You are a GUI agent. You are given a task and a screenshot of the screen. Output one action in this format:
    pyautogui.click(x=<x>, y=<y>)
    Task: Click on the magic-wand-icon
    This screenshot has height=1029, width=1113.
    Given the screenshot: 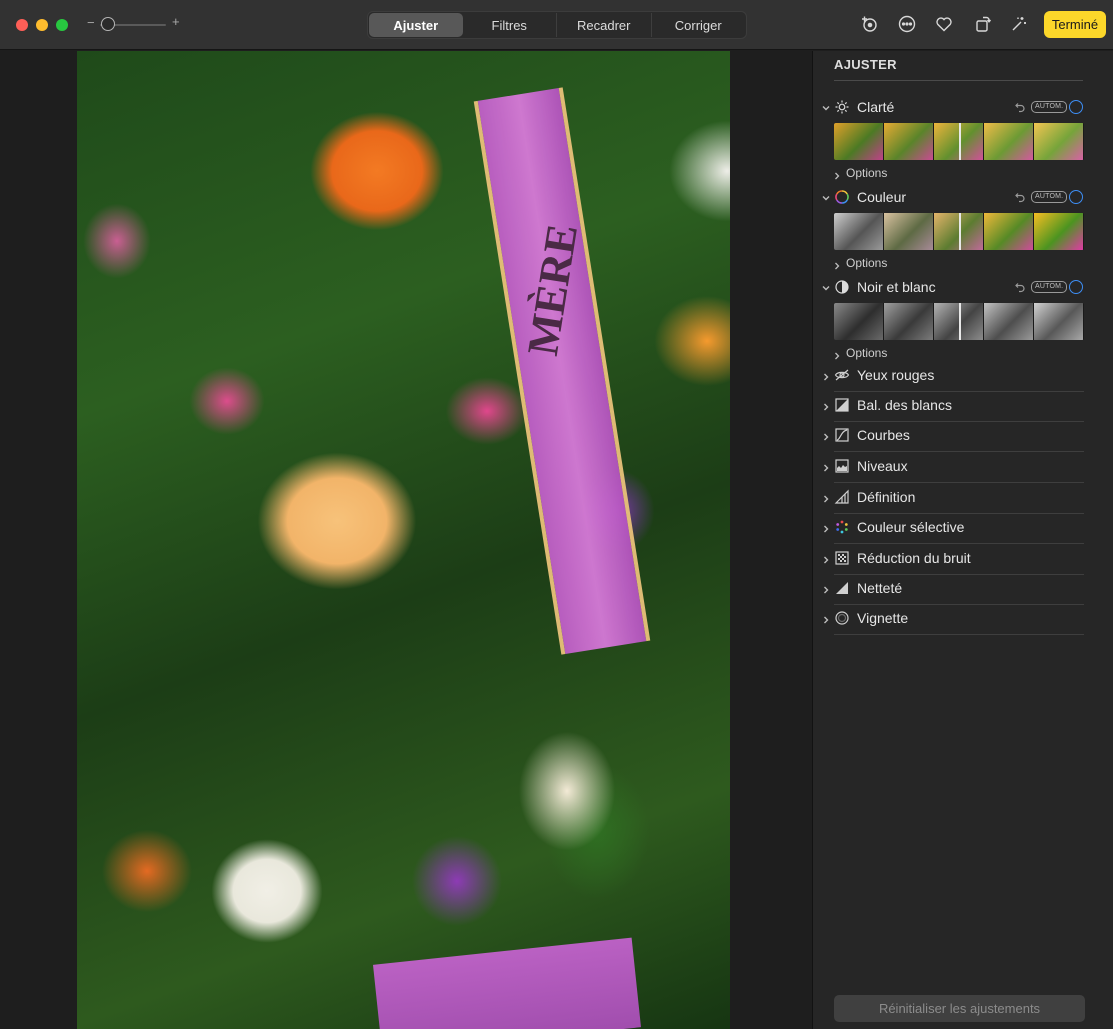 What is the action you would take?
    pyautogui.click(x=1019, y=24)
    